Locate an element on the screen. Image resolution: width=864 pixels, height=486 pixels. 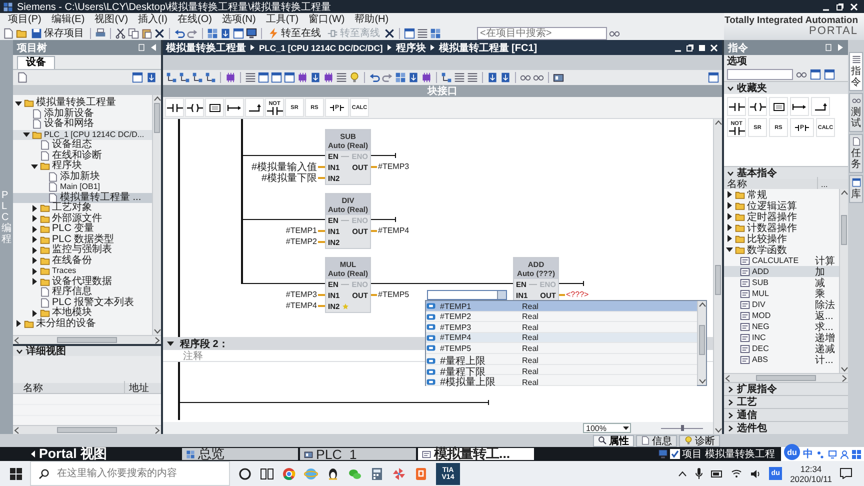
tree-item: 监控与强制表 is located at coordinates (82, 250).